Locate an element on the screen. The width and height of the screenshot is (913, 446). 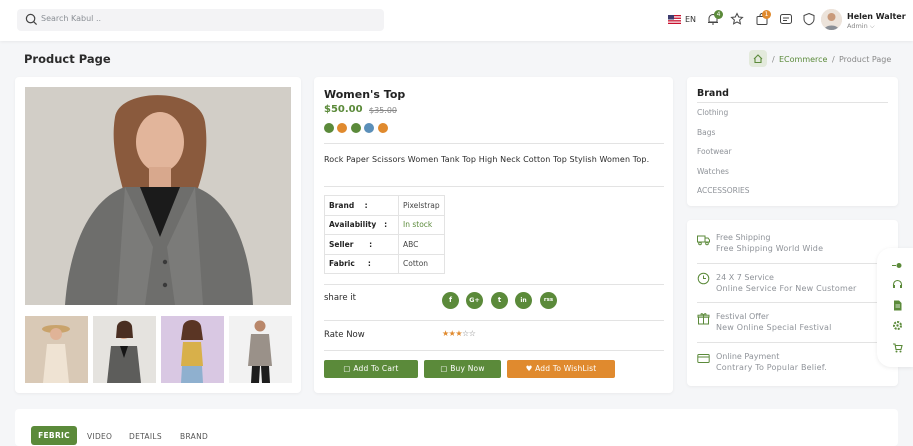
breadcrumb-current: Product Page is located at coordinates (865, 59).